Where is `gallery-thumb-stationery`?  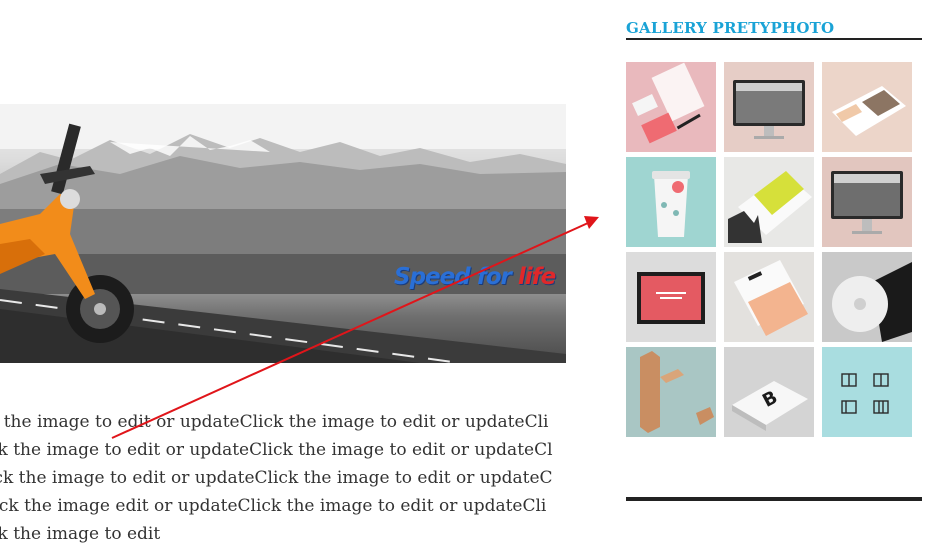 gallery-thumb-stationery is located at coordinates (671, 107).